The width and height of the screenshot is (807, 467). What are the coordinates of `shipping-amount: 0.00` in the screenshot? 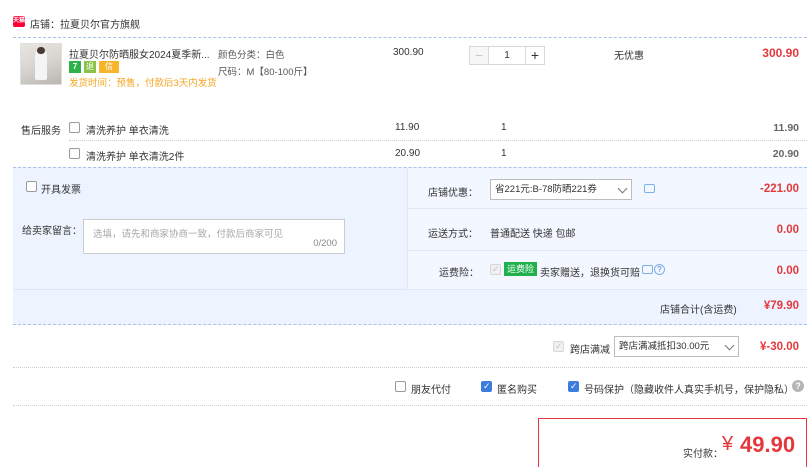 It's located at (787, 230).